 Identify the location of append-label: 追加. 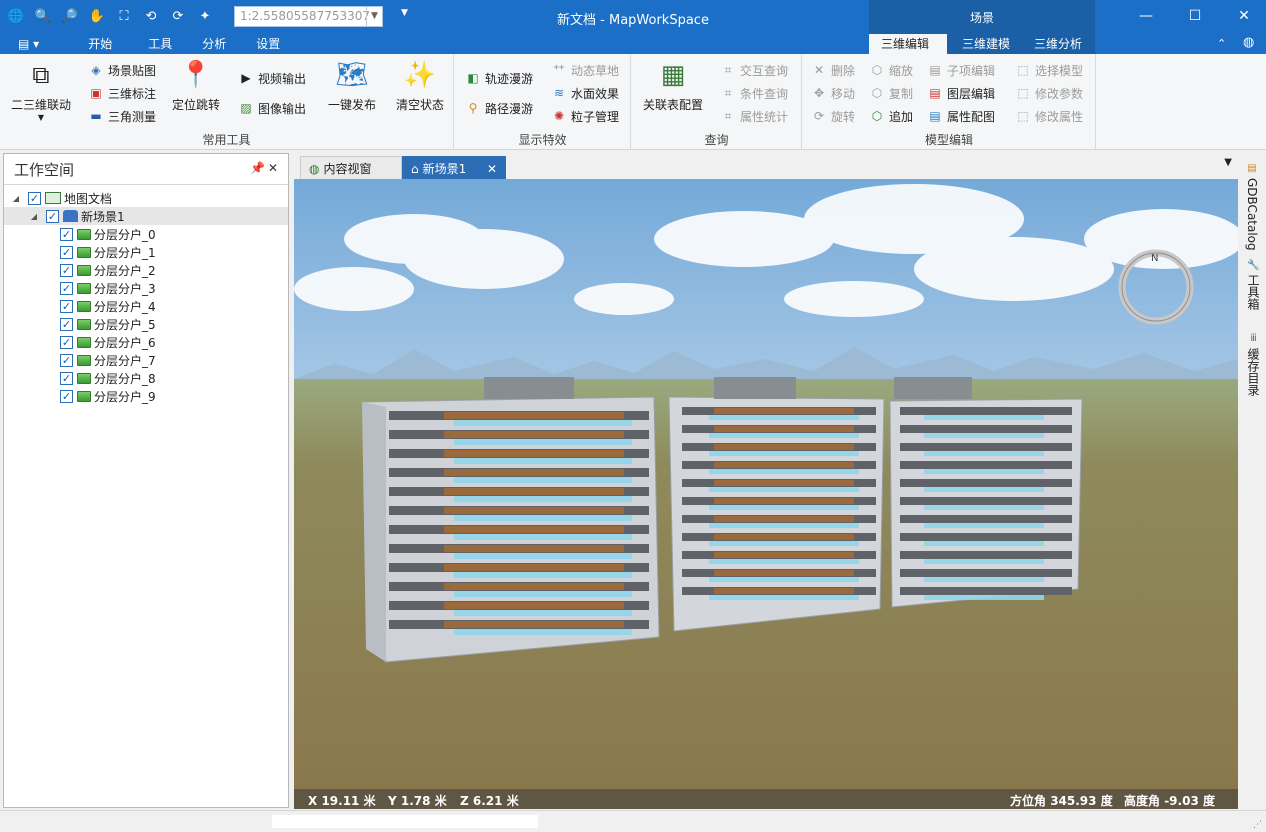
(901, 116).